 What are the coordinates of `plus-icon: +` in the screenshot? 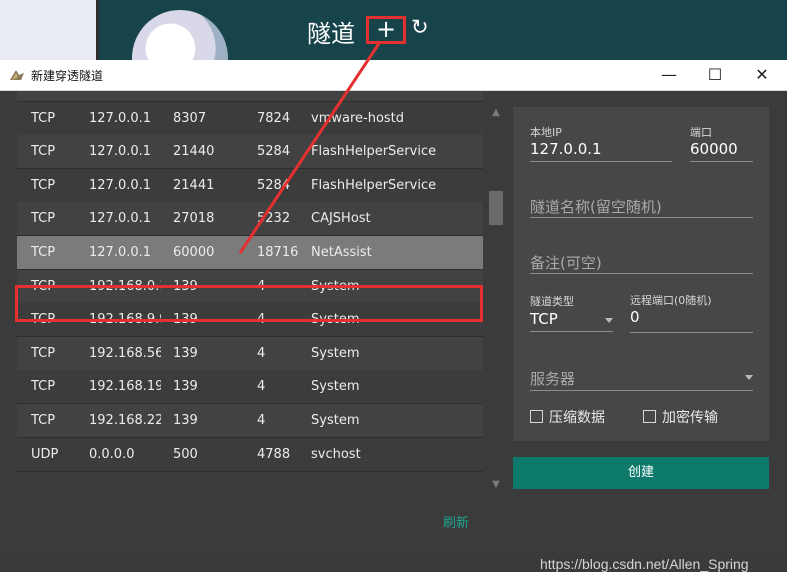 It's located at (386, 30).